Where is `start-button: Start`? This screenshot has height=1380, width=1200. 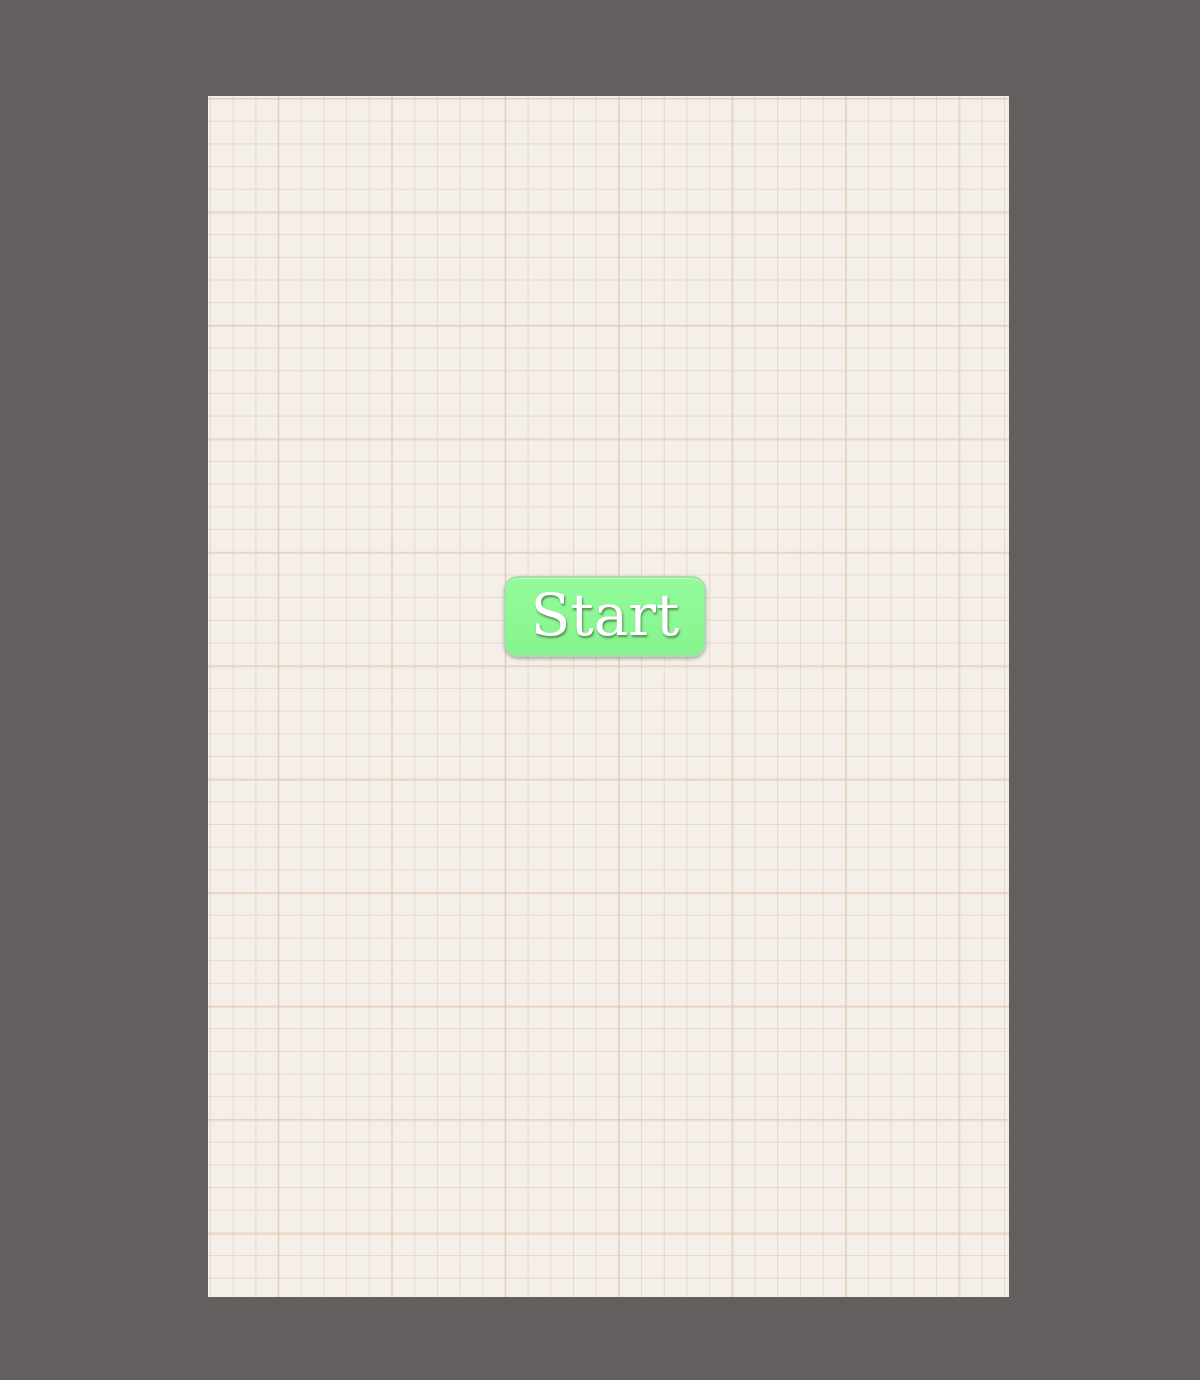 start-button: Start is located at coordinates (605, 616).